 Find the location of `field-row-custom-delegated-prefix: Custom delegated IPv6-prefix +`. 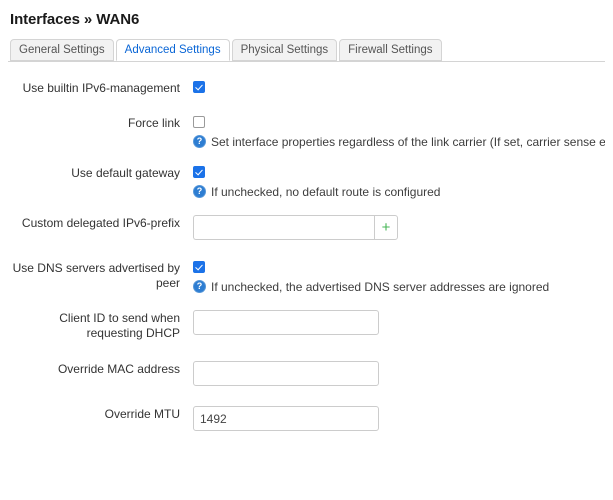

field-row-custom-delegated-prefix: Custom delegated IPv6-prefix + is located at coordinates (306, 227).